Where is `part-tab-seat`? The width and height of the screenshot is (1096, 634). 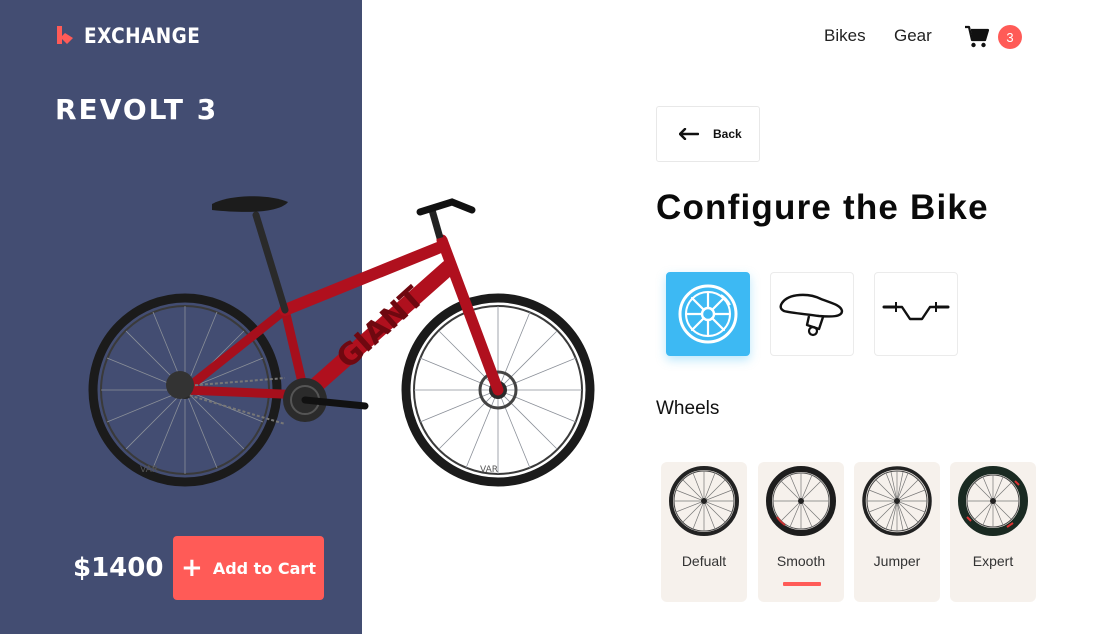 part-tab-seat is located at coordinates (812, 314).